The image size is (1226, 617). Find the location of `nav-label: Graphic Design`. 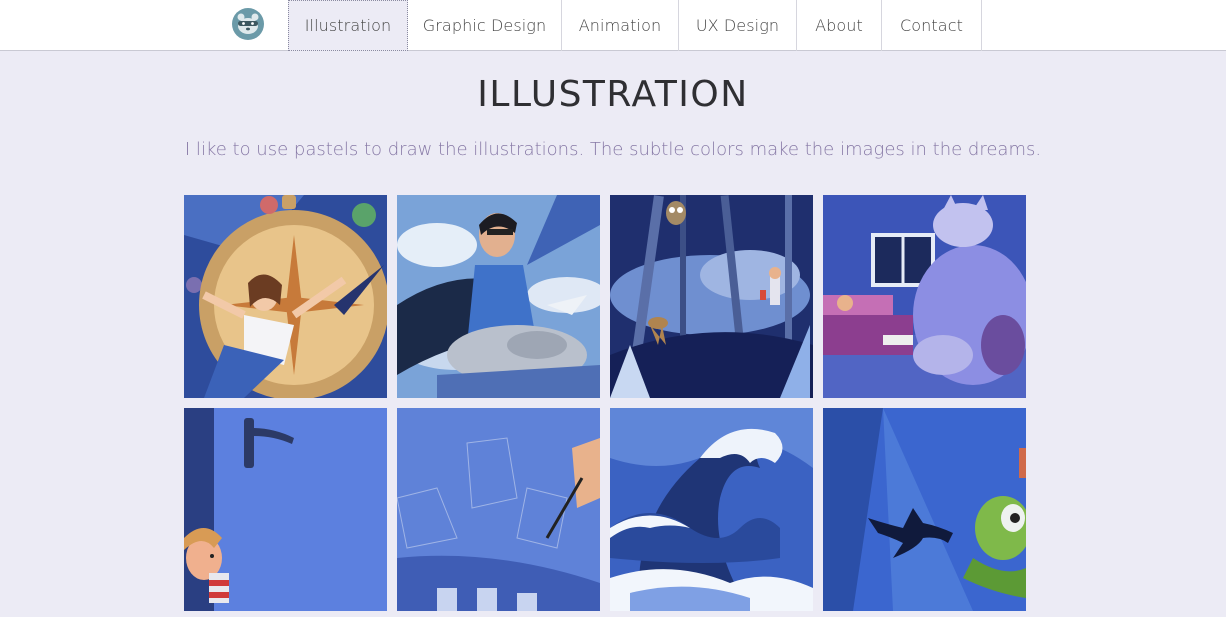

nav-label: Graphic Design is located at coordinates (484, 25).